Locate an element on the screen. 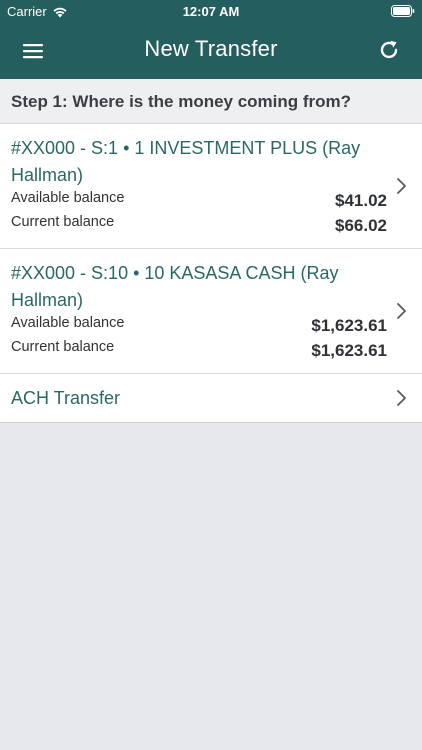 The height and width of the screenshot is (750, 422). status-time: 12:07 AM is located at coordinates (211, 11).